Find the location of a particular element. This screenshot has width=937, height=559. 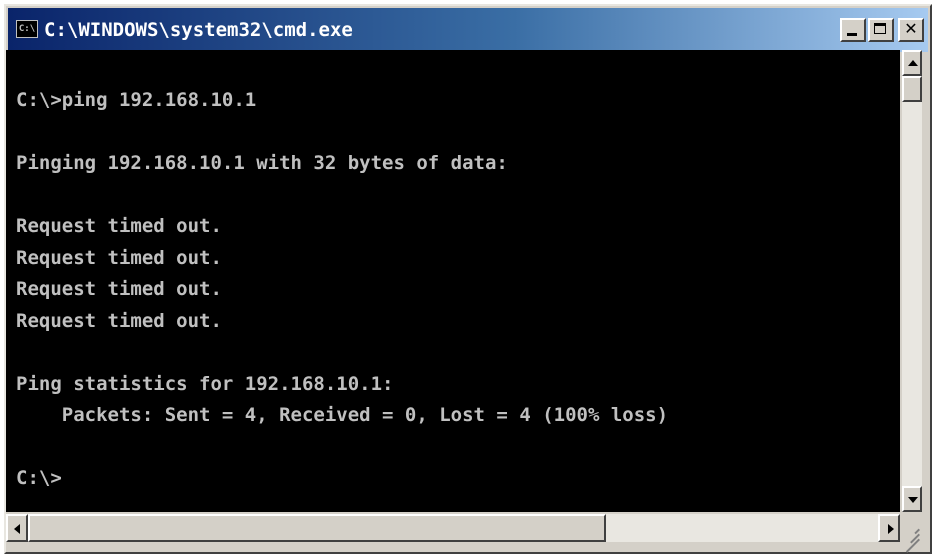

vertical-scroll-thumb is located at coordinates (912, 89).